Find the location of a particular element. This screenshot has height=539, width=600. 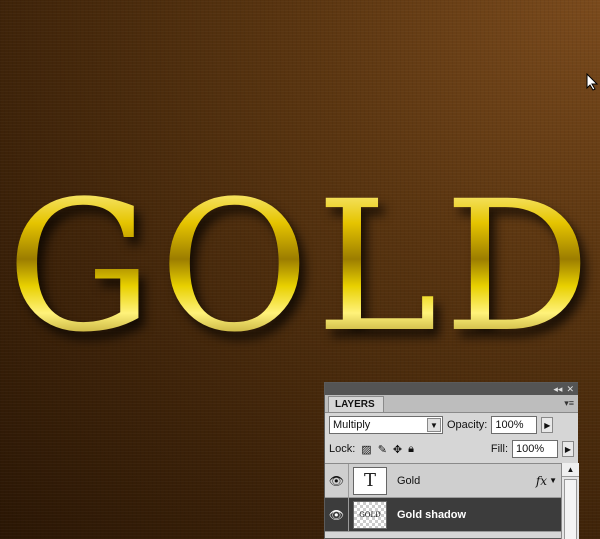

blend-mode-select: Multiply ▼ is located at coordinates (386, 425).